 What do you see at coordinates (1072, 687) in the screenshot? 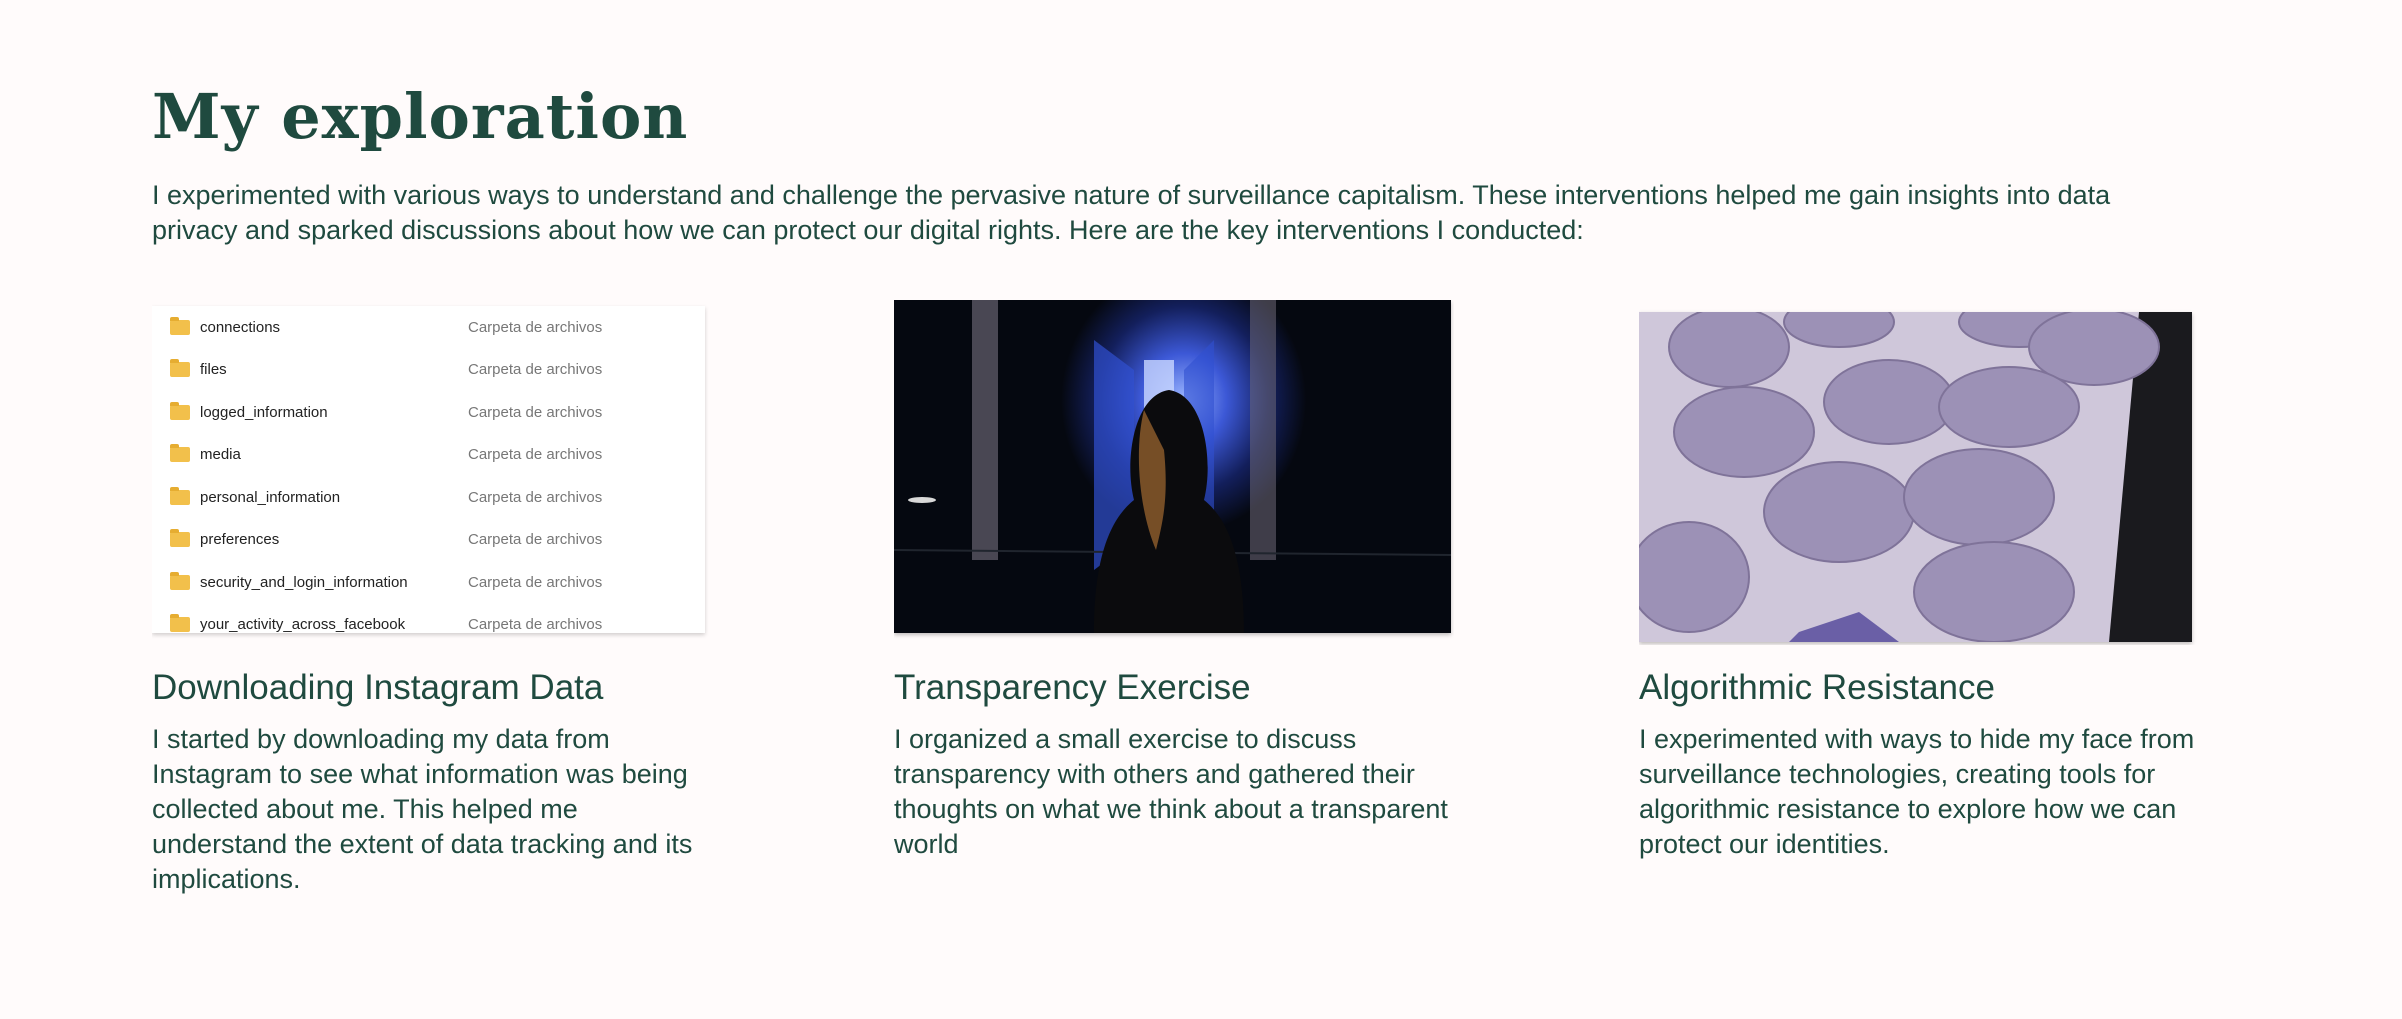
I see `card-title: Transparency Exercise` at bounding box center [1072, 687].